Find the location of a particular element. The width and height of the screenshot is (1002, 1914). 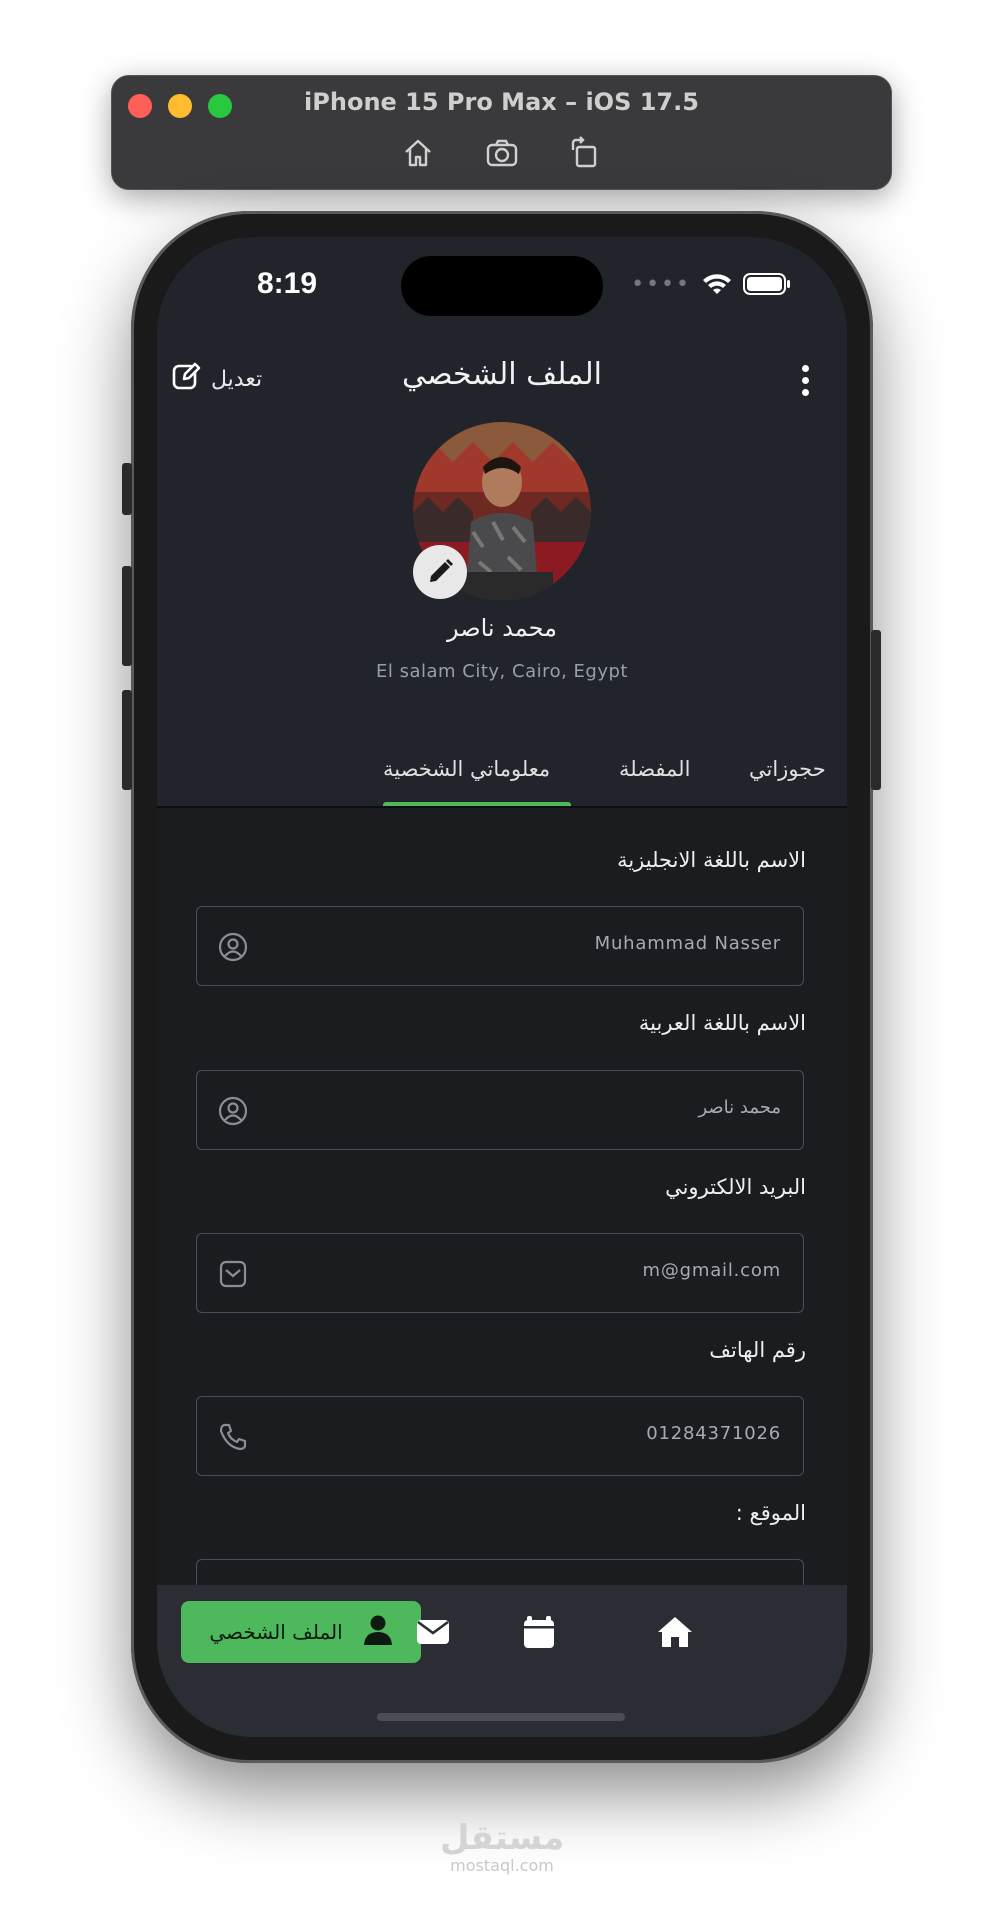

user-name: محمد ناصر is located at coordinates (502, 628).